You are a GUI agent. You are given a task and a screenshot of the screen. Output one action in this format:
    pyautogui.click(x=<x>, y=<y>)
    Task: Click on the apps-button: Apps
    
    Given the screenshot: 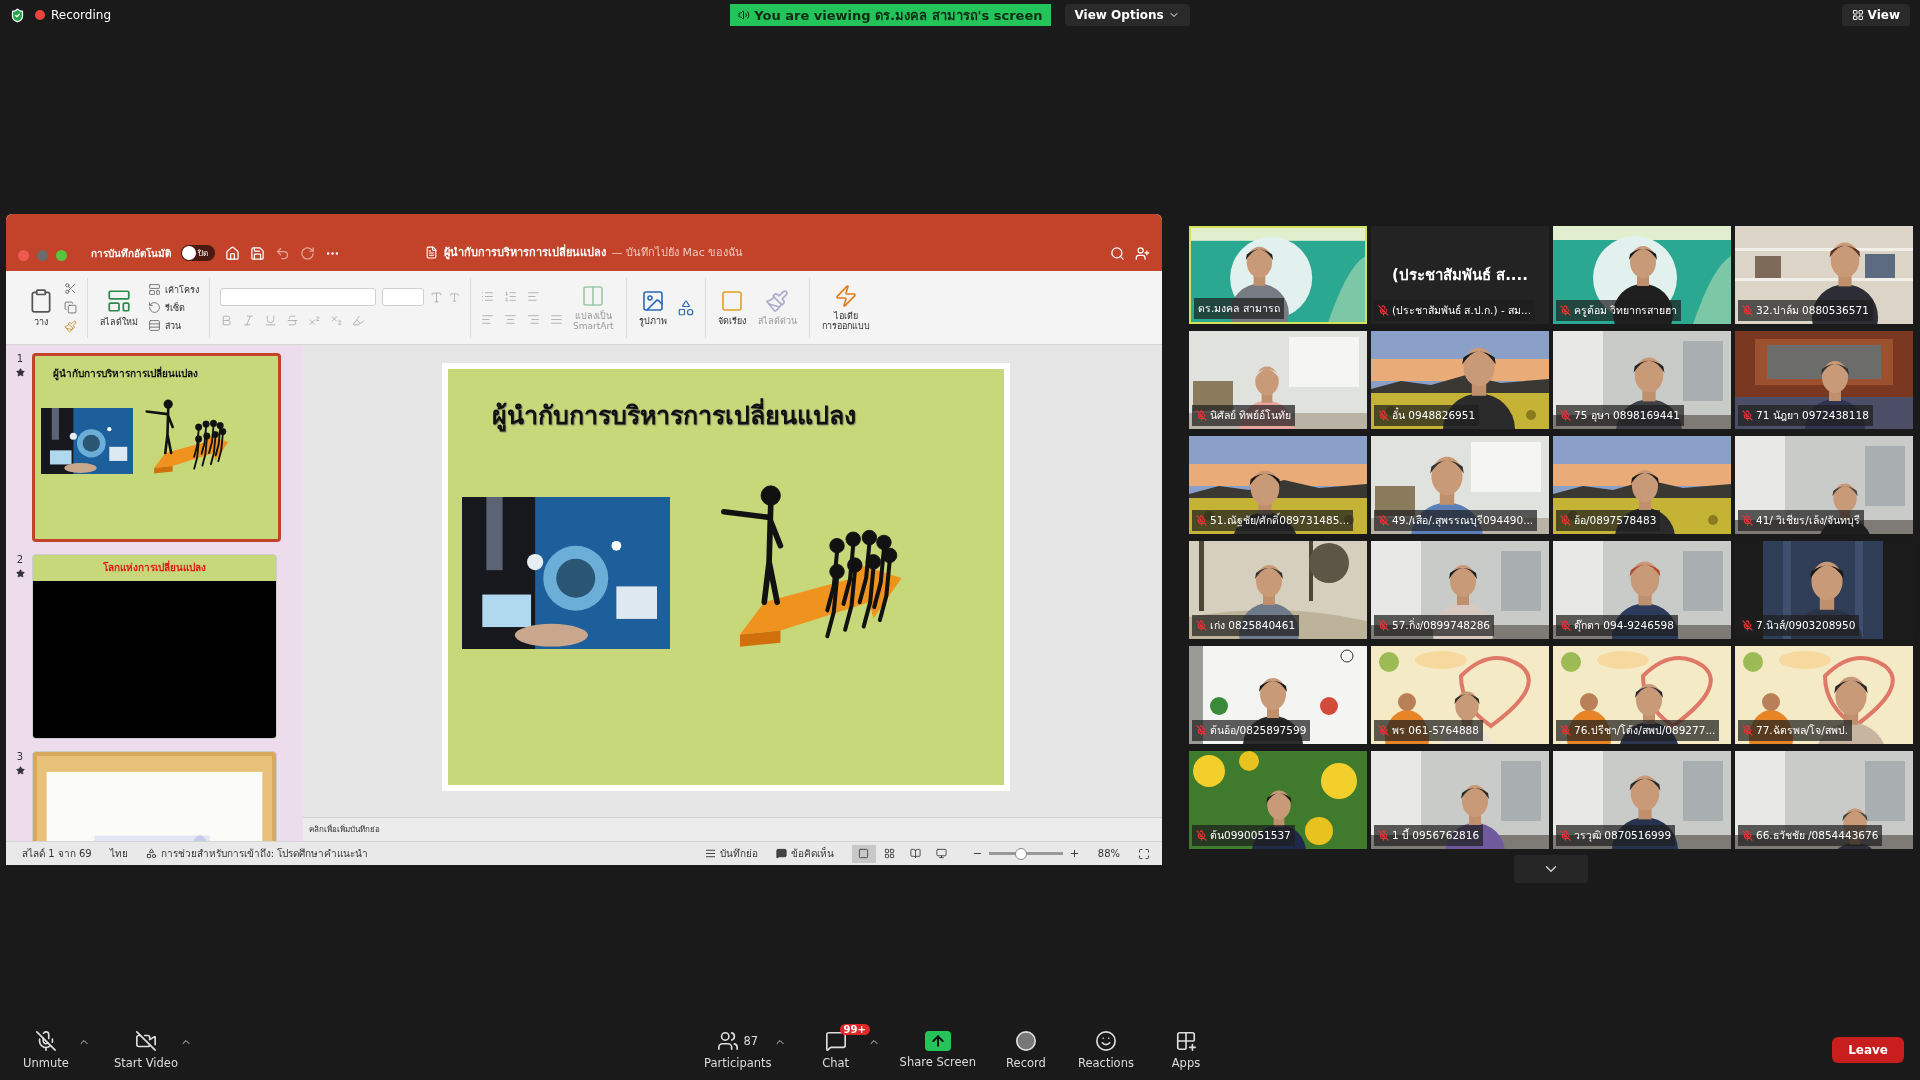 What is the action you would take?
    pyautogui.click(x=1185, y=1050)
    